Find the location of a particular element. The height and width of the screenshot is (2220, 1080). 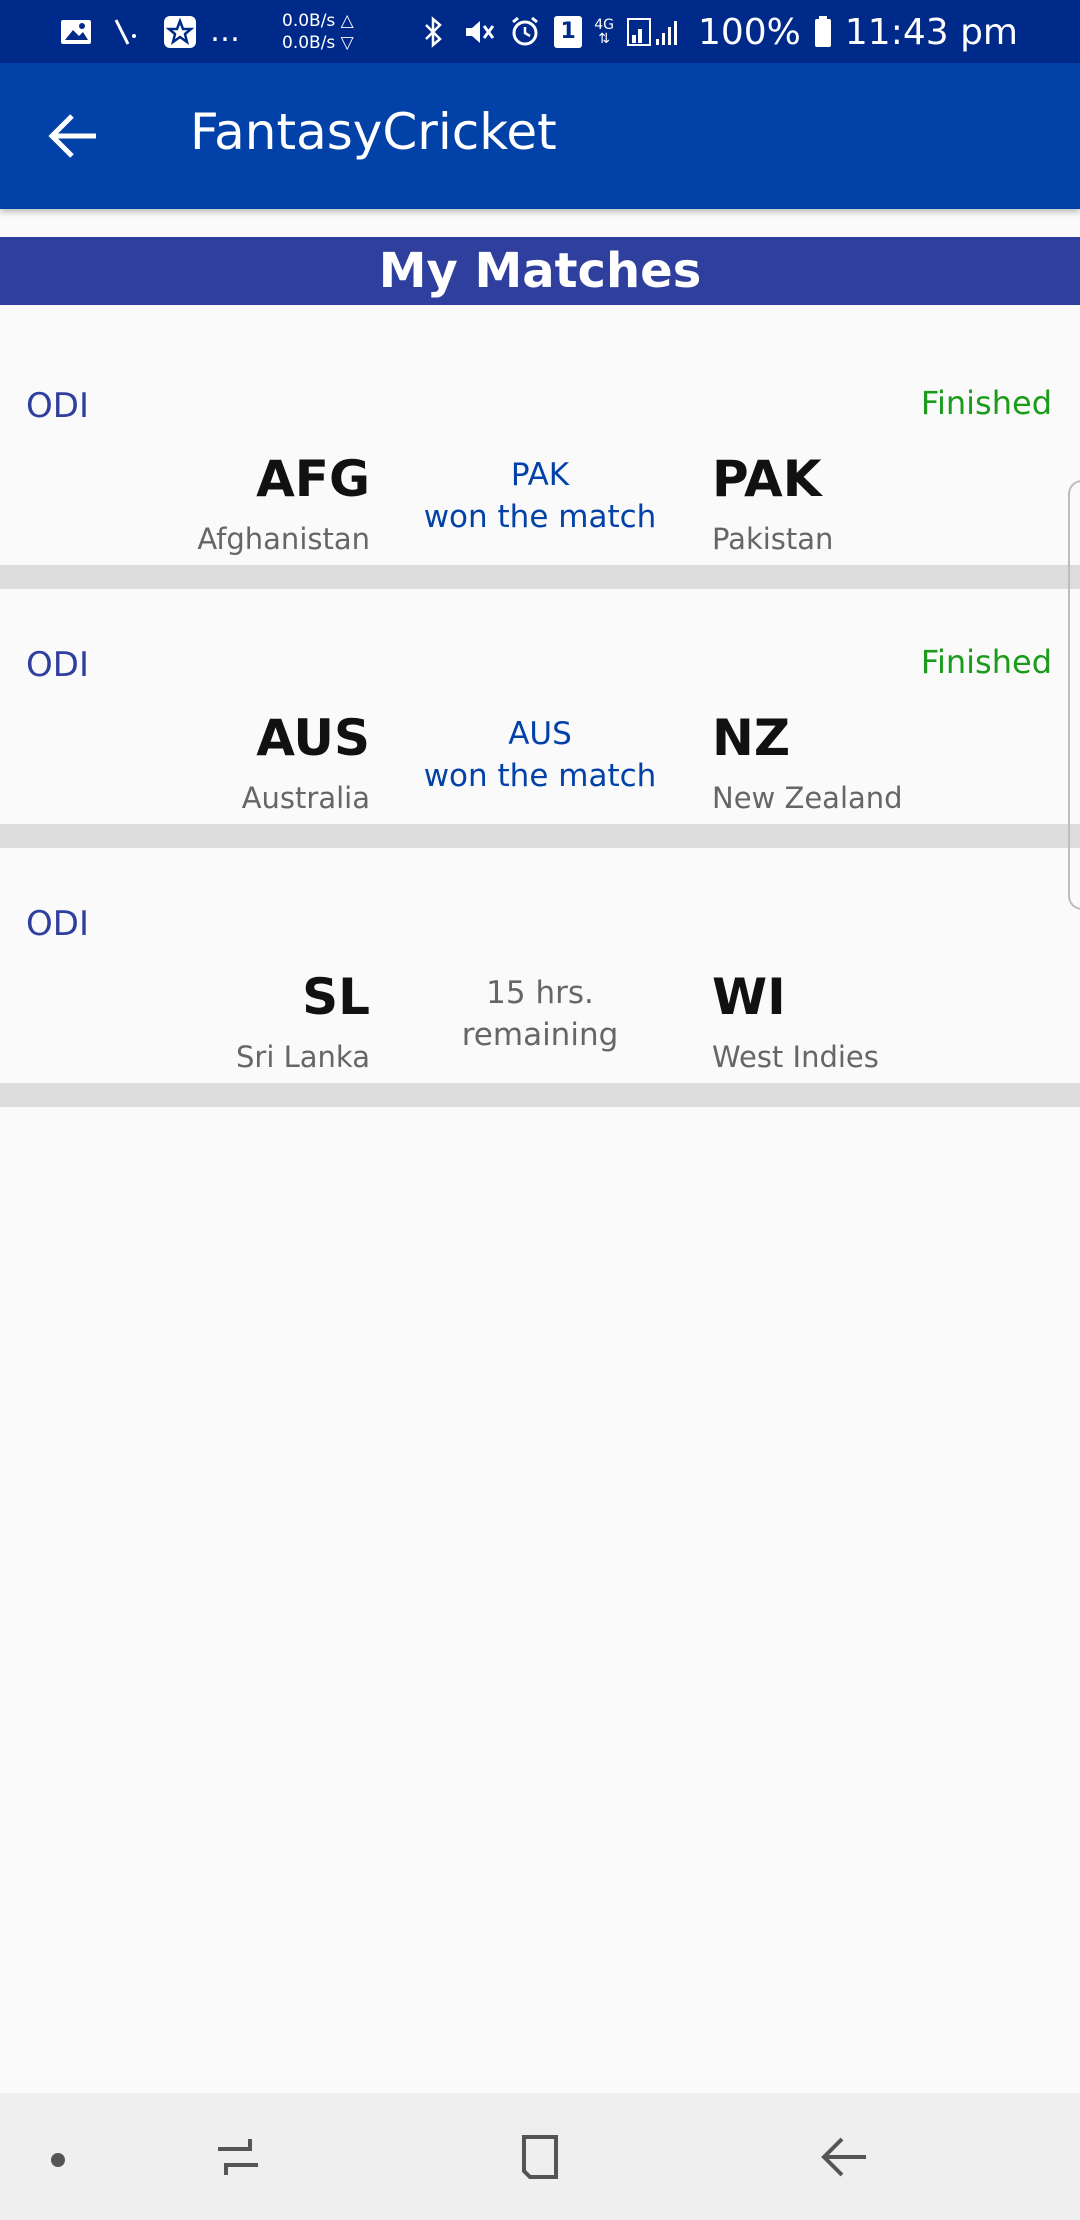

navigation-bar is located at coordinates (540, 2156).